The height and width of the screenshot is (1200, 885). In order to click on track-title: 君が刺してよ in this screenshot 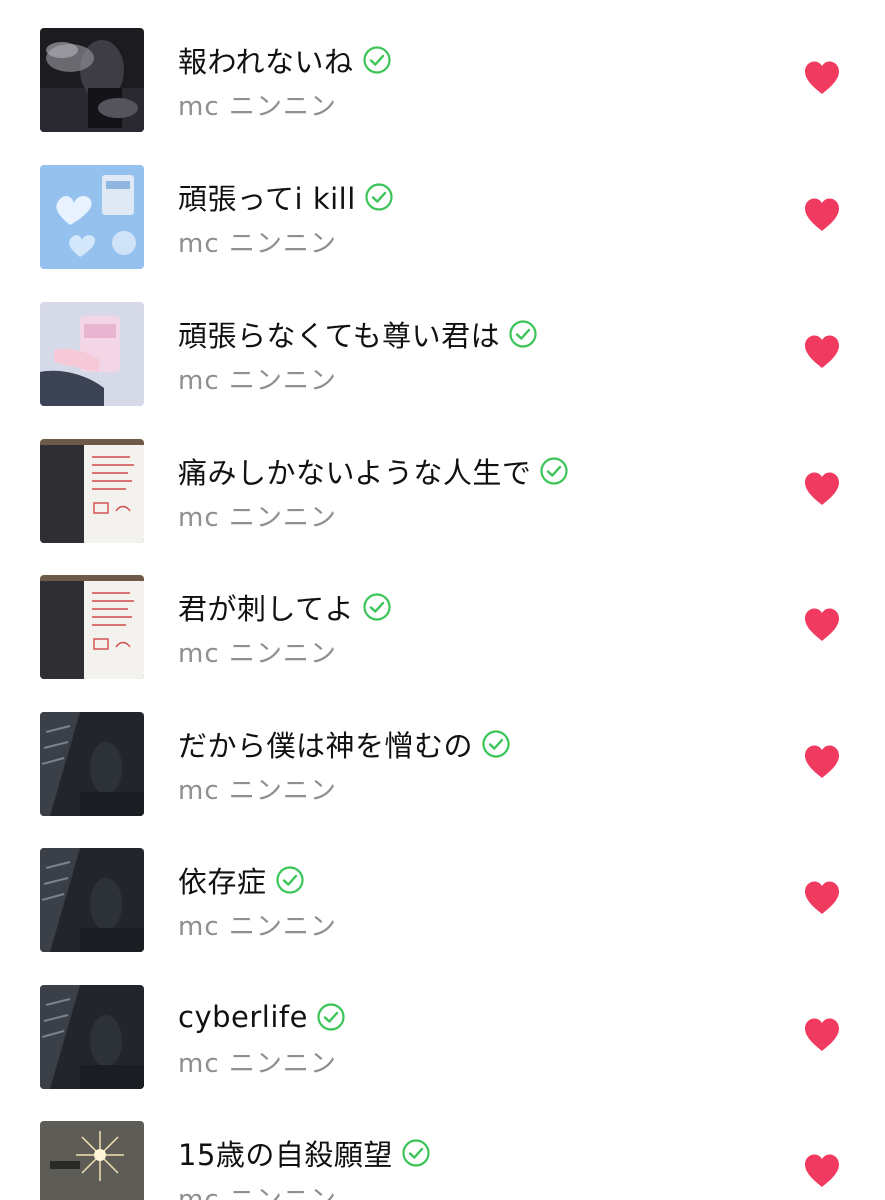, I will do `click(266, 609)`.